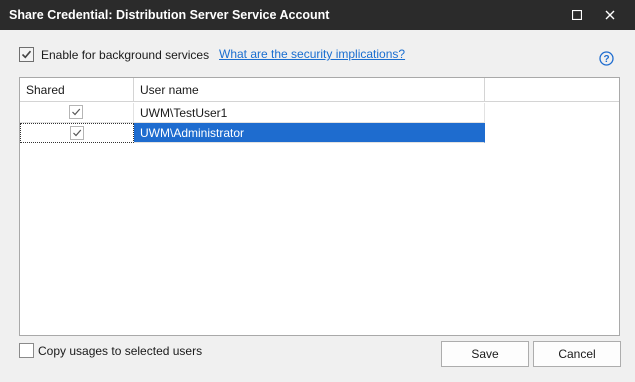 Image resolution: width=635 pixels, height=382 pixels. Describe the element at coordinates (485, 354) in the screenshot. I see `save-button: Save` at that location.